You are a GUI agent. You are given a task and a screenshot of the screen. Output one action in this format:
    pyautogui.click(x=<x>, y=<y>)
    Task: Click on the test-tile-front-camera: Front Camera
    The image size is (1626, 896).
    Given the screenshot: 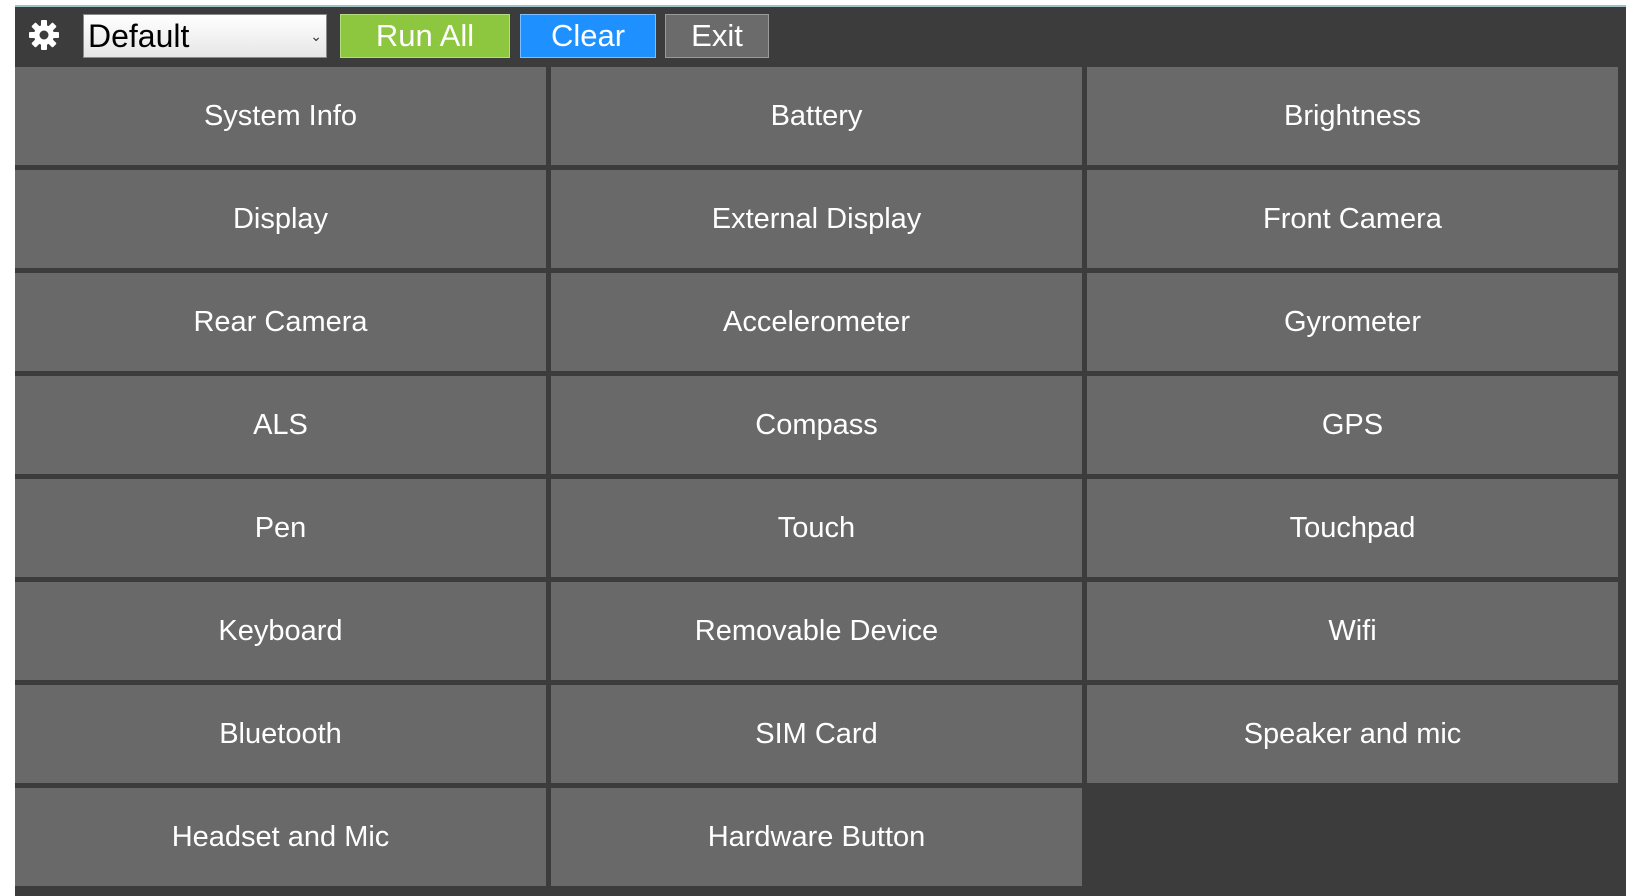 What is the action you would take?
    pyautogui.click(x=1352, y=219)
    